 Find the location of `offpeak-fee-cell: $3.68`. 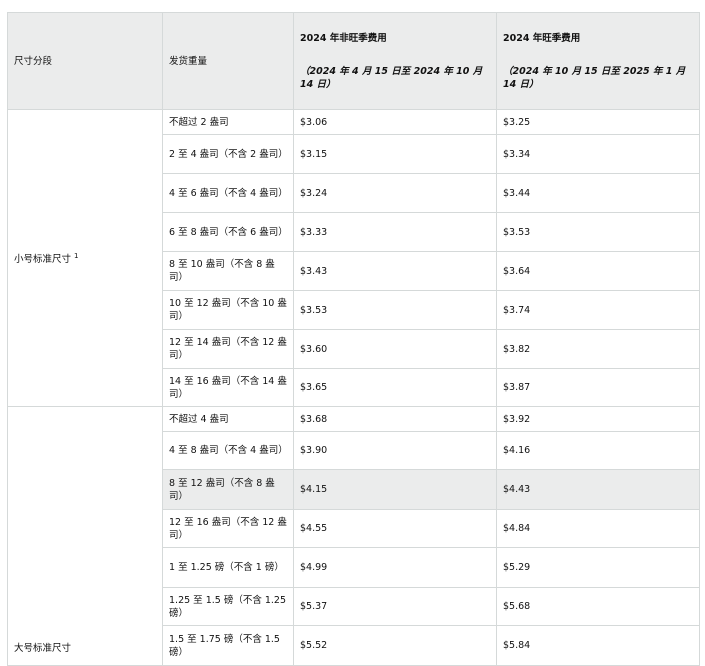

offpeak-fee-cell: $3.68 is located at coordinates (395, 419).